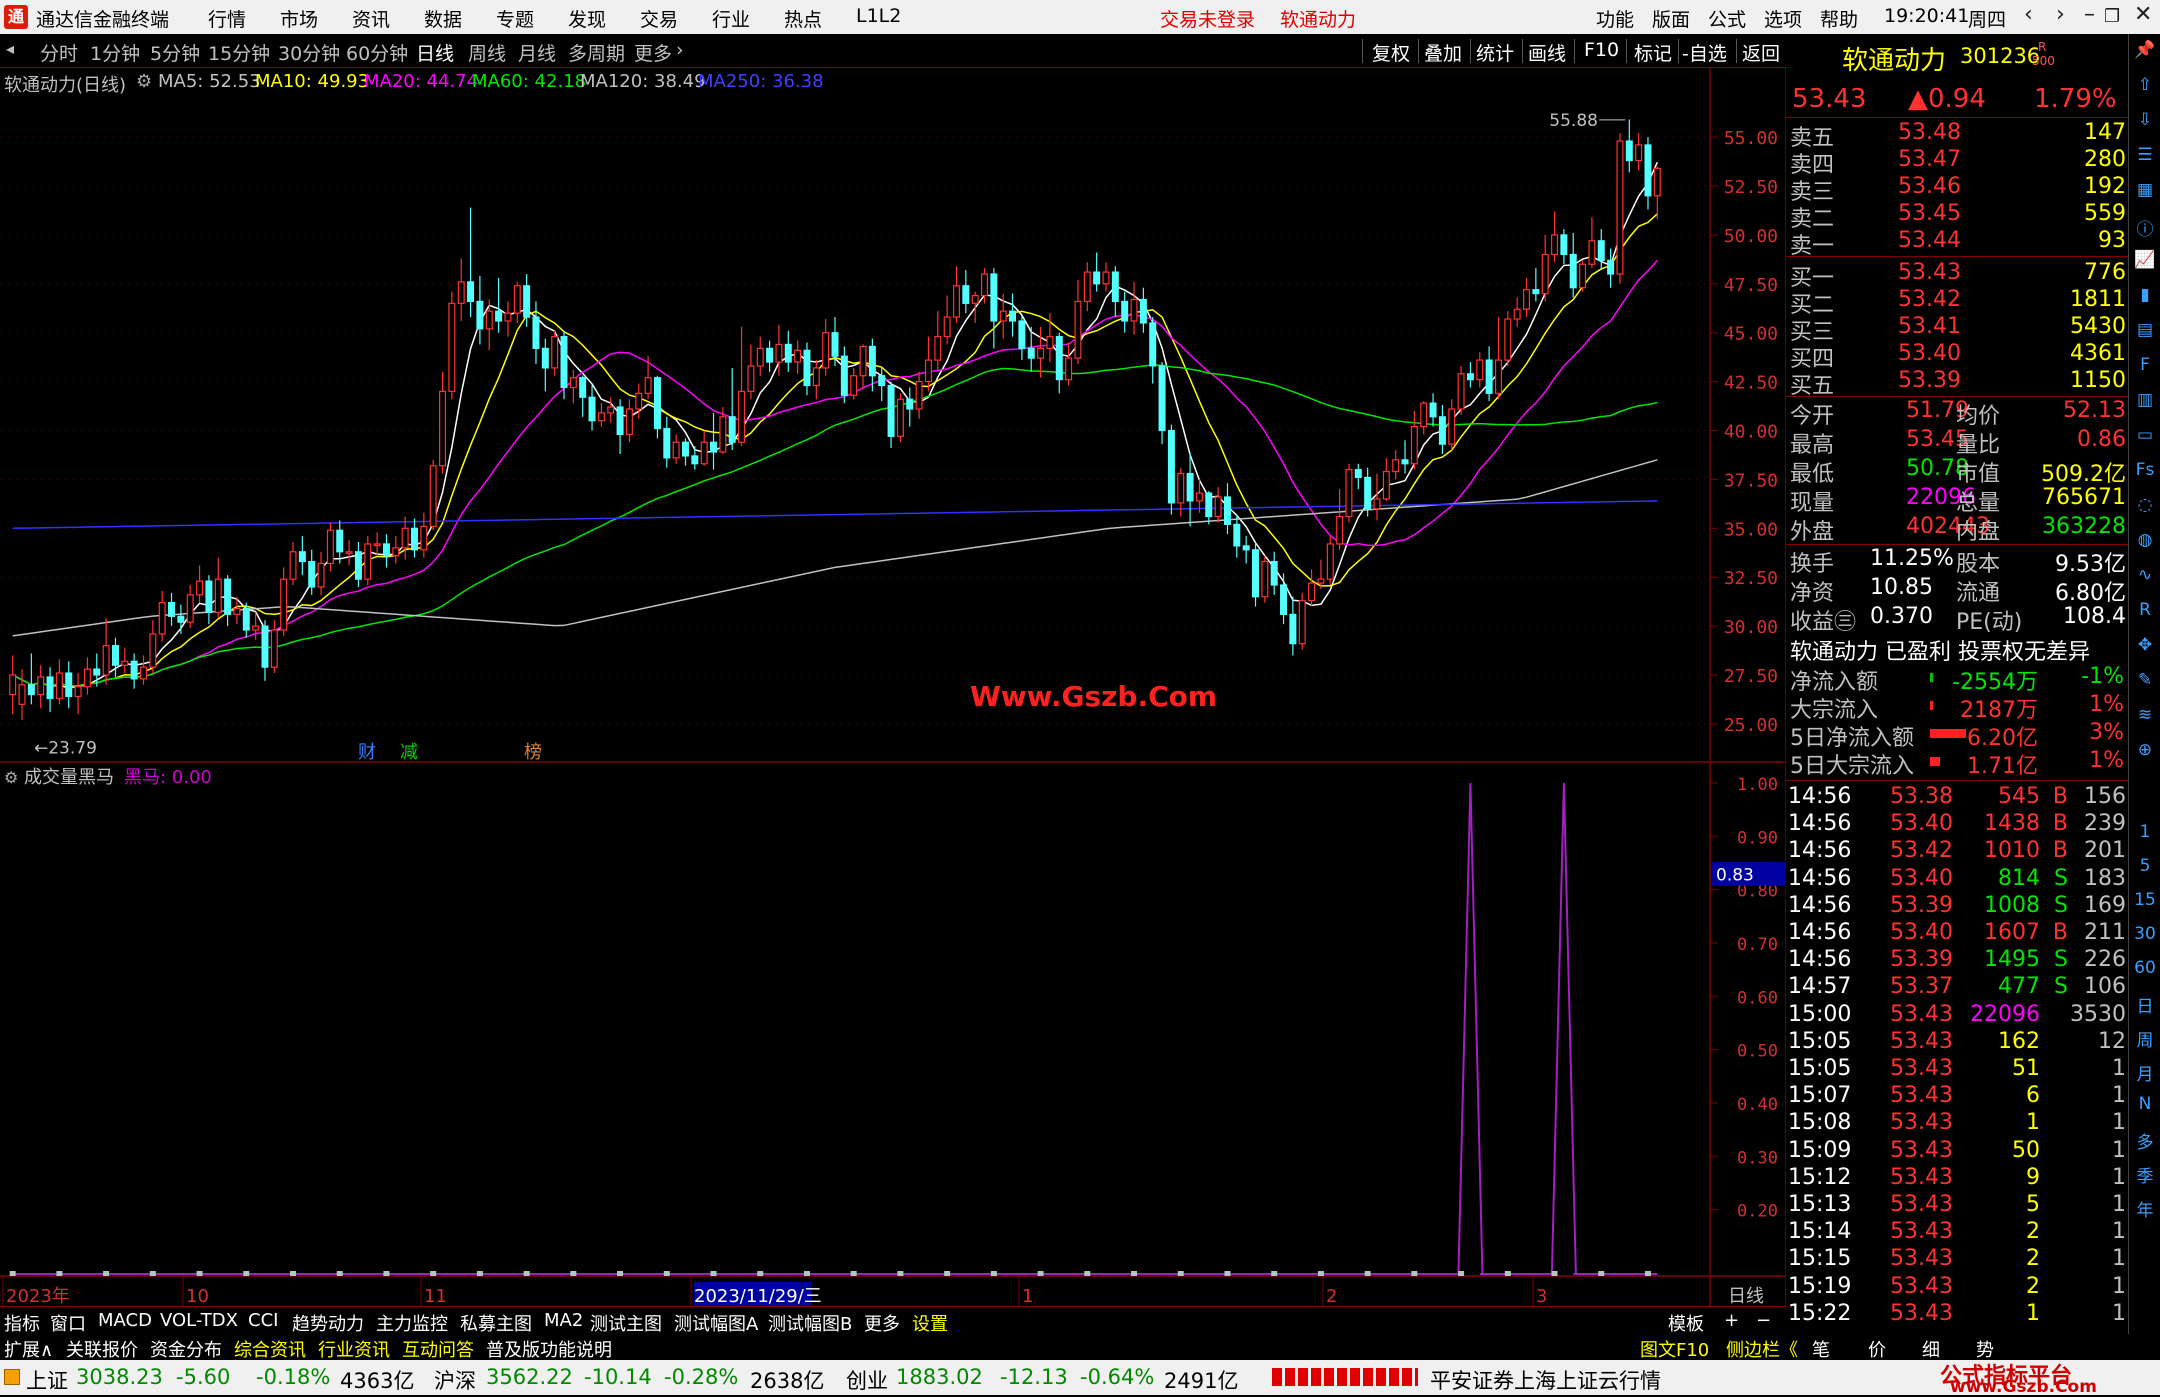 The image size is (2160, 1397). What do you see at coordinates (1839, 18) in the screenshot?
I see `menu-help: 帮助` at bounding box center [1839, 18].